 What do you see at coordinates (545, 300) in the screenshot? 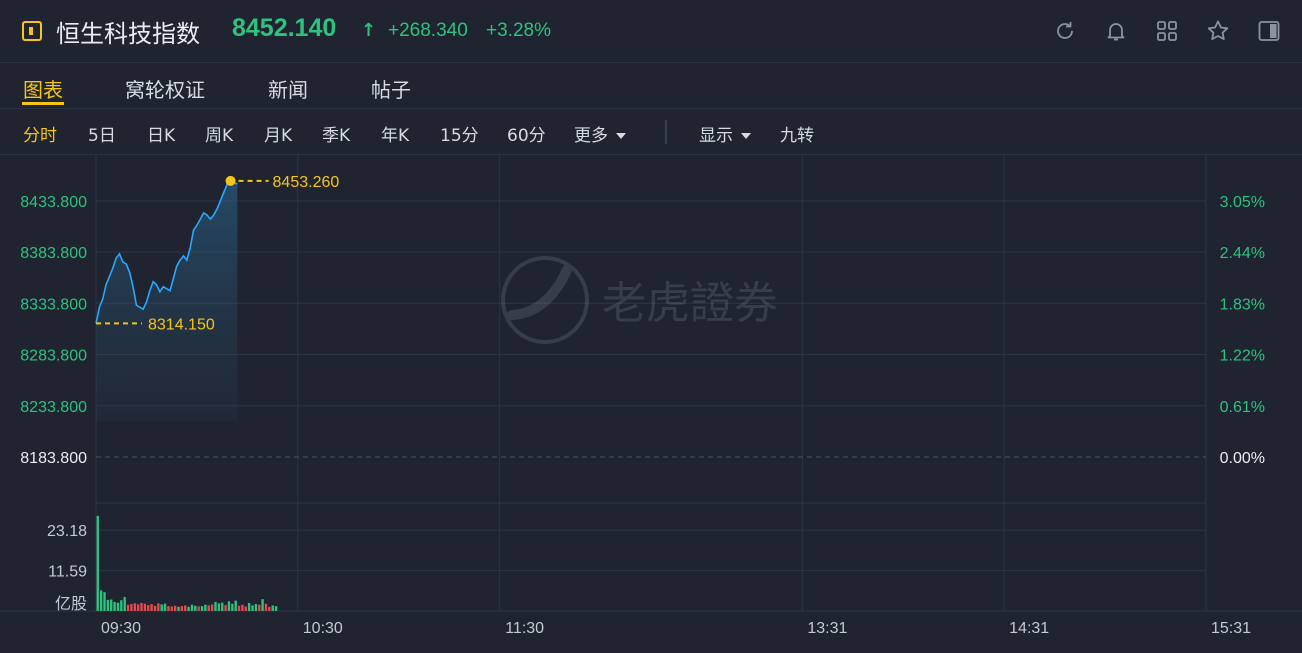
I see `watermark-logo-icon` at bounding box center [545, 300].